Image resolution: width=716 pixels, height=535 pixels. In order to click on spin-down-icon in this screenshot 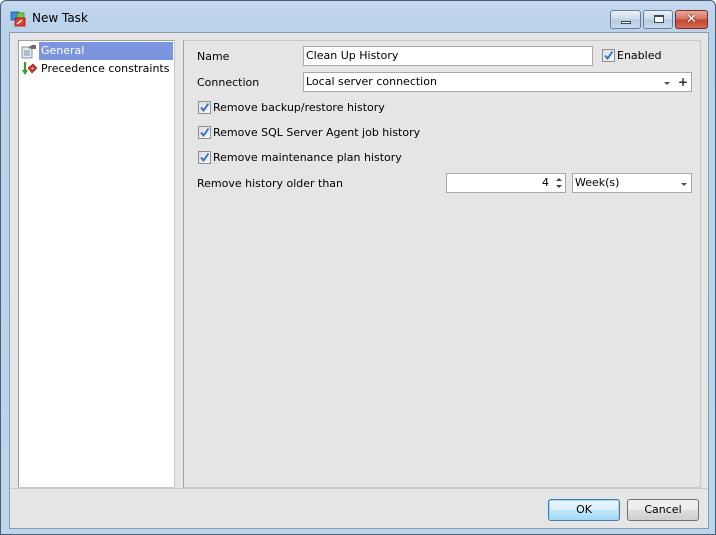, I will do `click(559, 186)`.